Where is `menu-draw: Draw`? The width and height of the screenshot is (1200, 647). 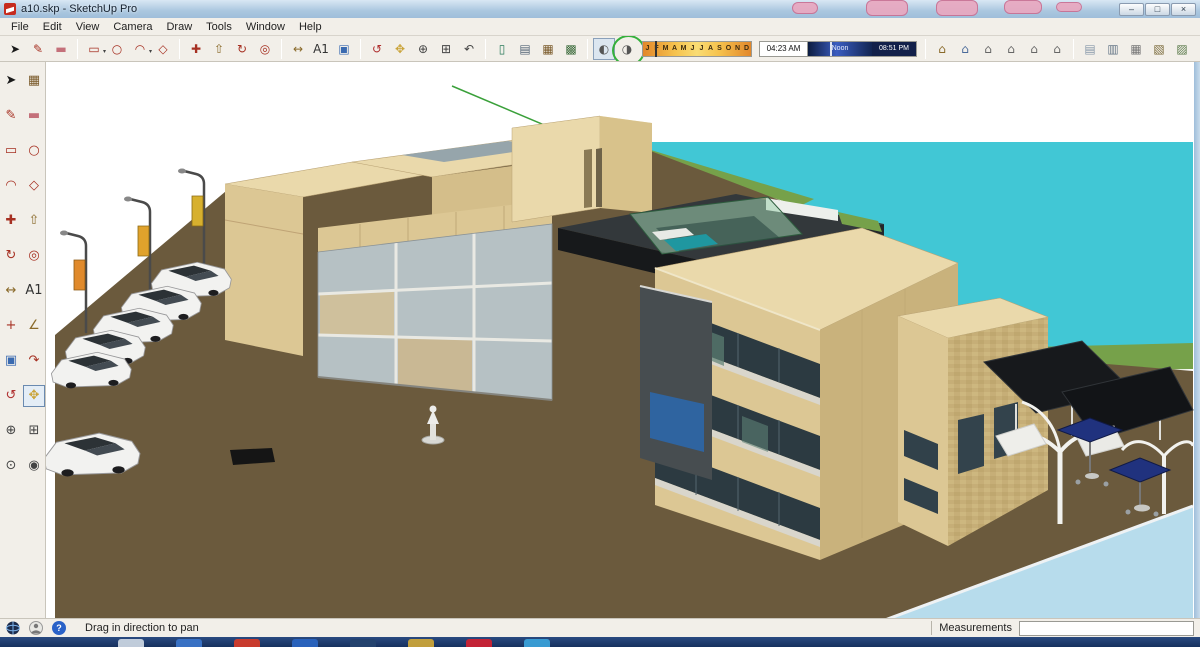 menu-draw: Draw is located at coordinates (179, 27).